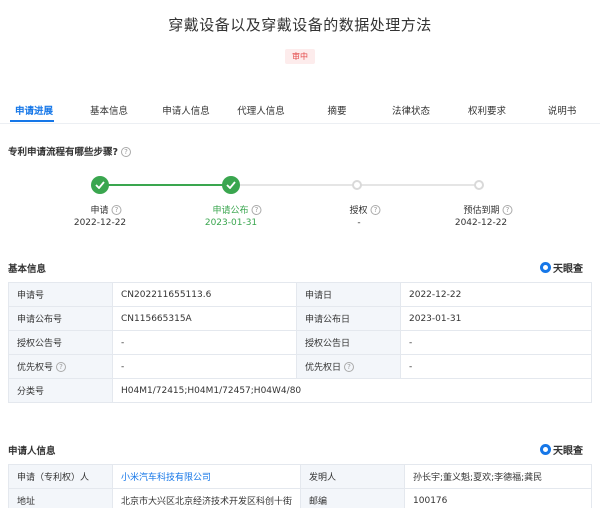 This screenshot has height=508, width=600. I want to click on applicant-info-title: 申请人信息, so click(32, 451).